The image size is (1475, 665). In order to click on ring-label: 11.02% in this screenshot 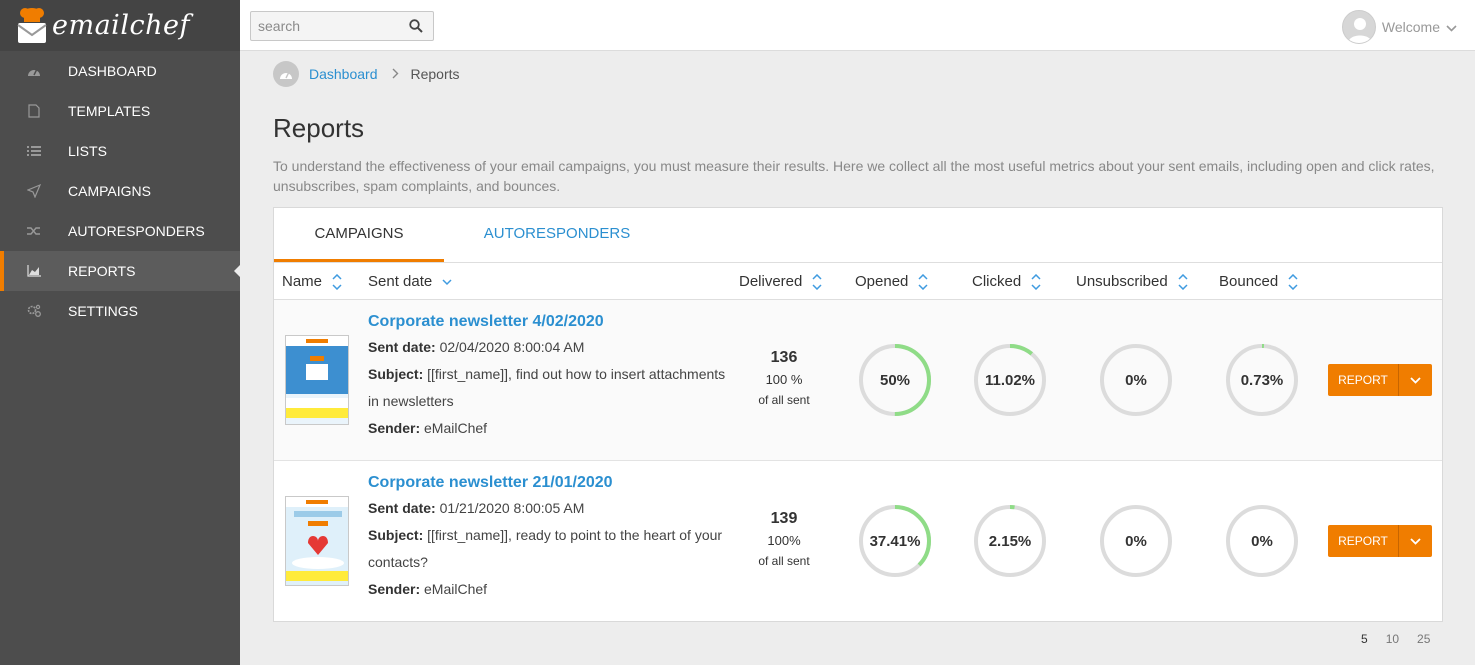, I will do `click(1010, 380)`.